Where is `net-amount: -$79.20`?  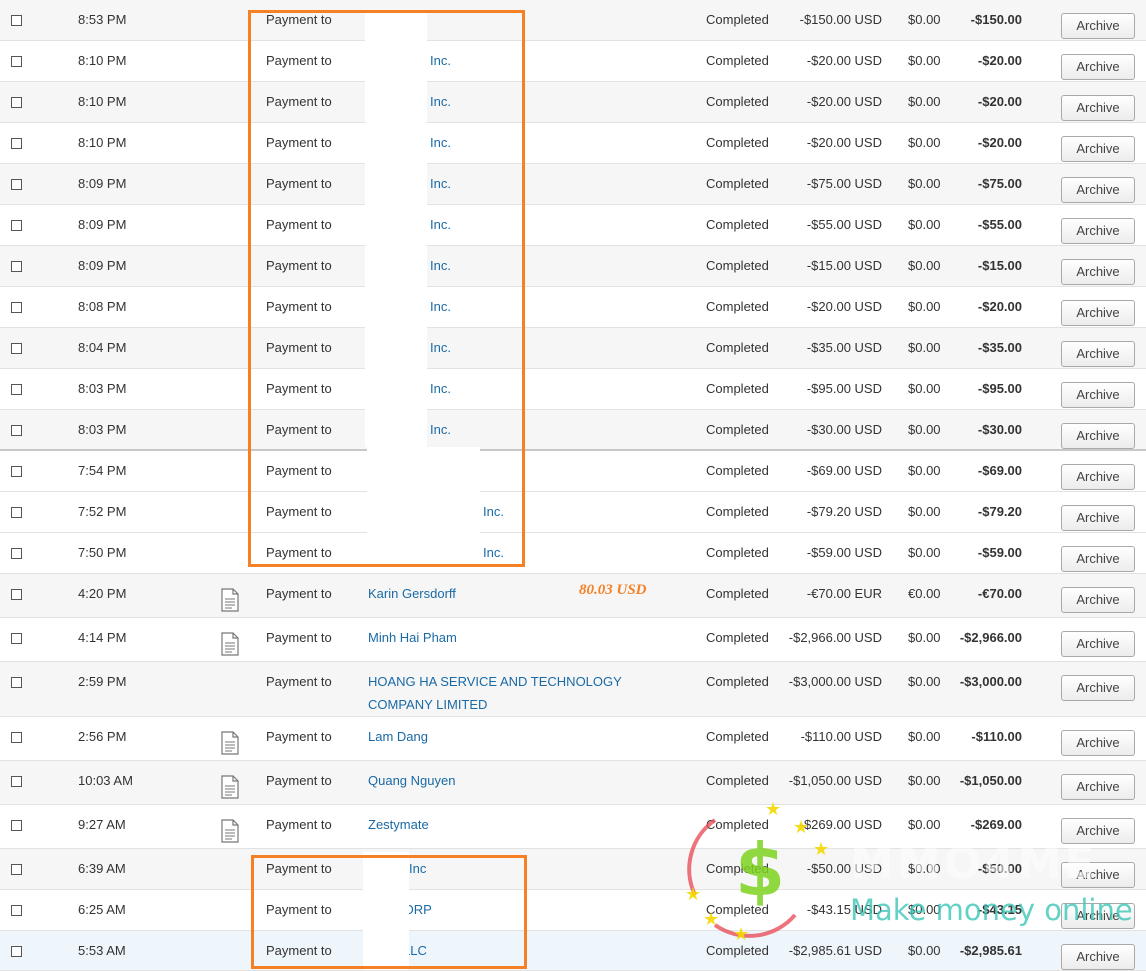
net-amount: -$79.20 is located at coordinates (999, 511).